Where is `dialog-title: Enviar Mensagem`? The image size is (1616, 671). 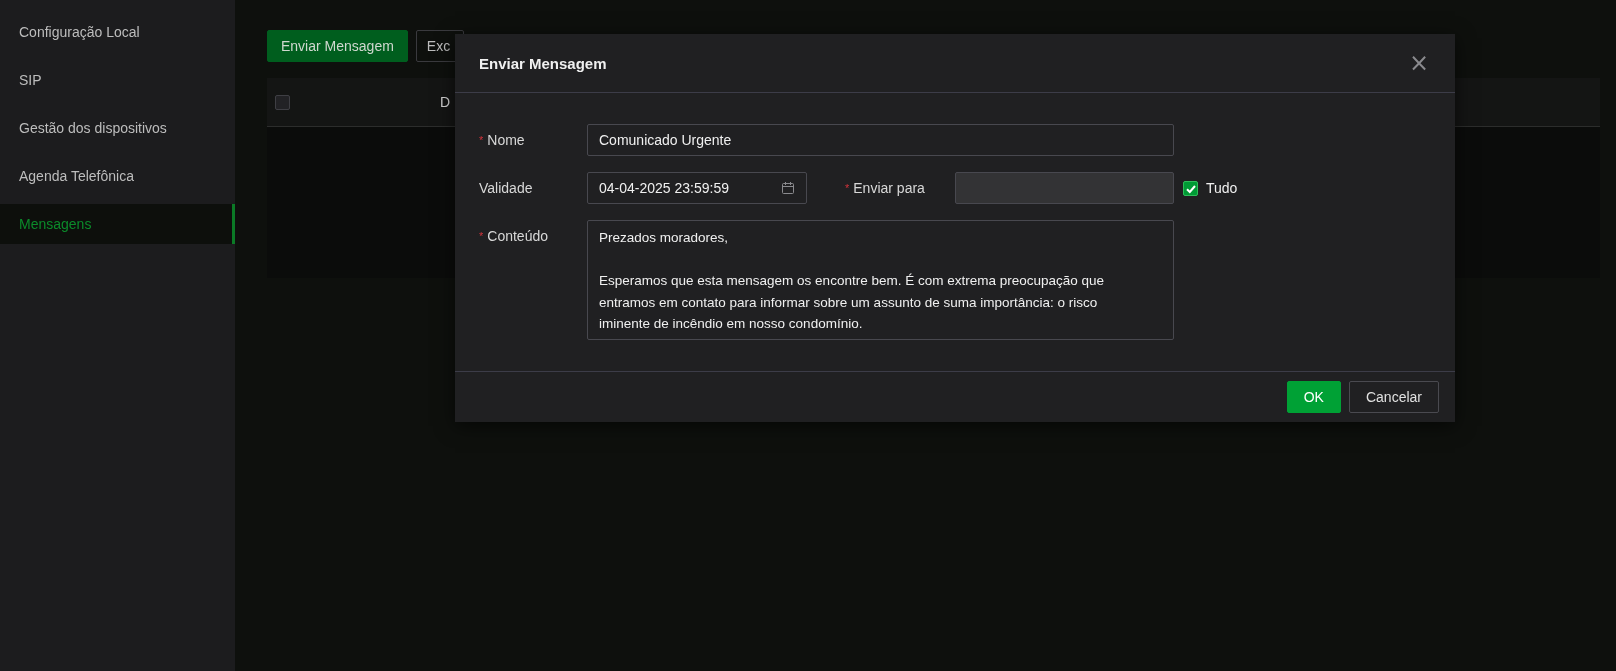
dialog-title: Enviar Mensagem is located at coordinates (543, 63).